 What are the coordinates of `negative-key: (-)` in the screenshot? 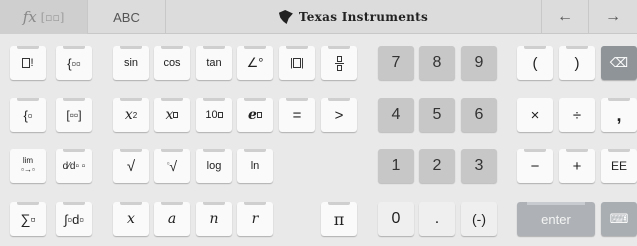 It's located at (479, 219).